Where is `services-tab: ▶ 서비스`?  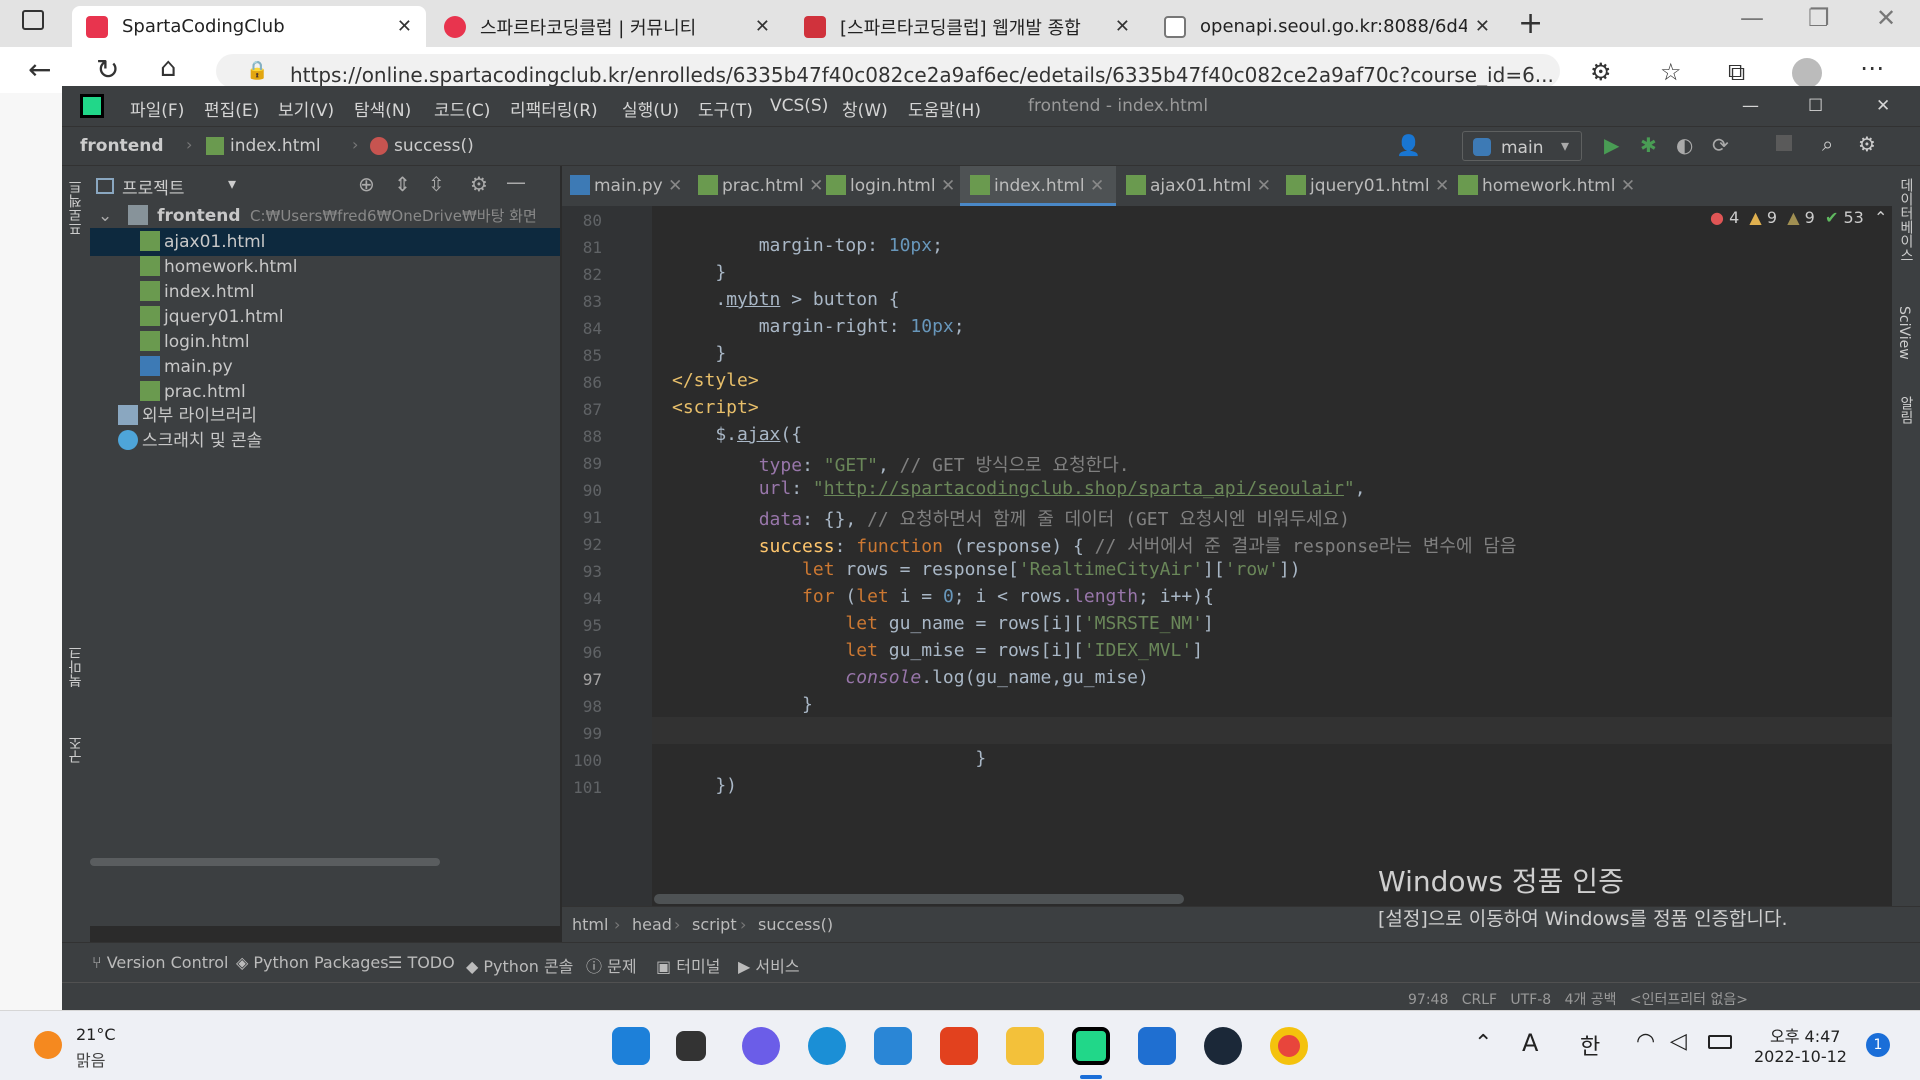 services-tab: ▶ 서비스 is located at coordinates (769, 965).